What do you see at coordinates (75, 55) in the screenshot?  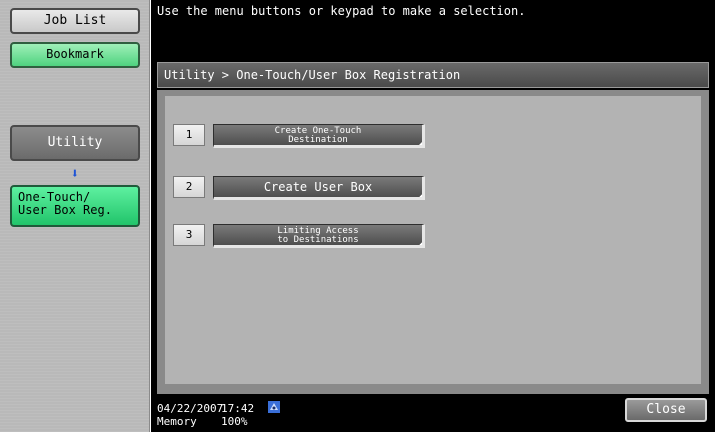 I see `bookmark-button: Bookmark` at bounding box center [75, 55].